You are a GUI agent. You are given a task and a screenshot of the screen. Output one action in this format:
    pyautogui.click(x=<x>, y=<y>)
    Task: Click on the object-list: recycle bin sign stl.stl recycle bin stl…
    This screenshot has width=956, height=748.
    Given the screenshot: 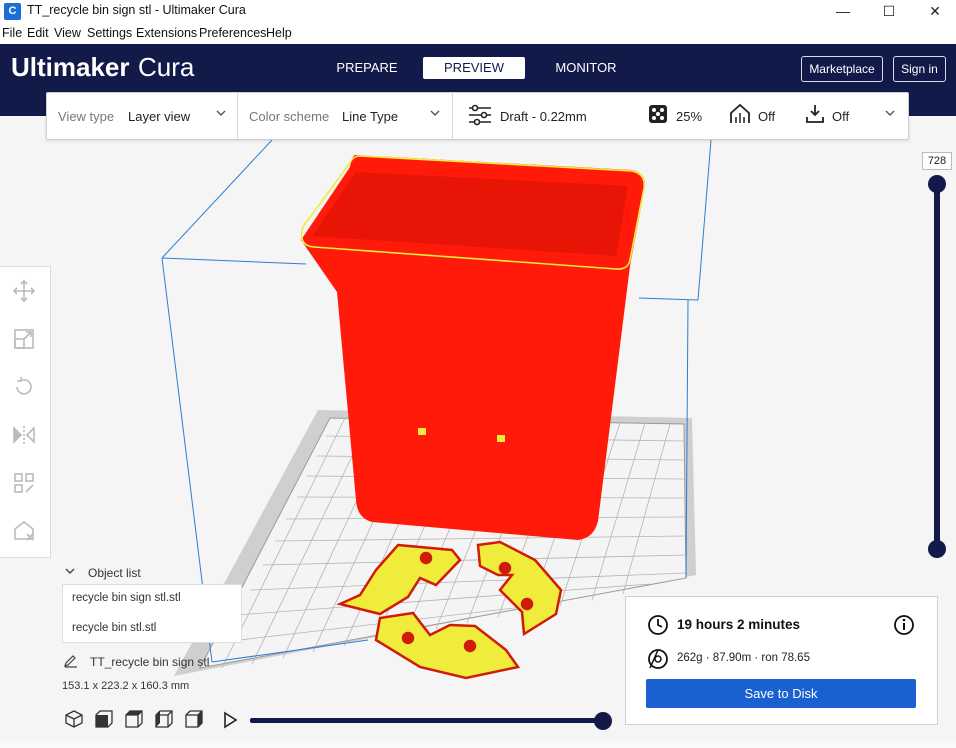 What is the action you would take?
    pyautogui.click(x=152, y=613)
    